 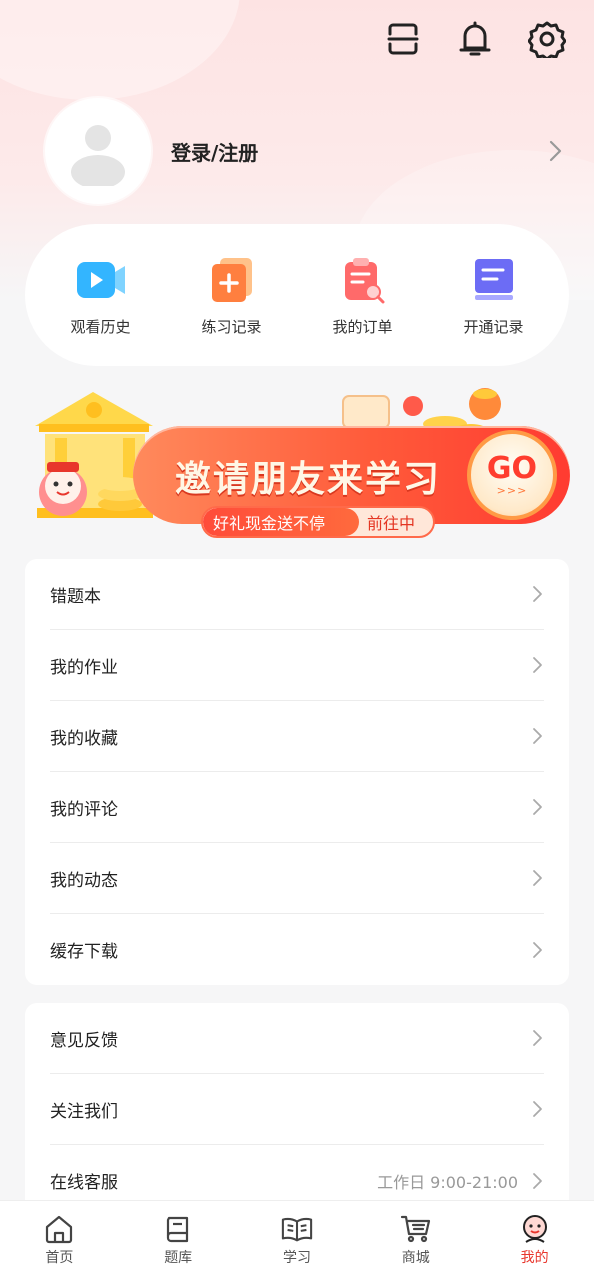 I want to click on invite-banner: 邀请朋友来学习 好礼现金送不停 前往中 GO >>>, so click(x=297, y=464).